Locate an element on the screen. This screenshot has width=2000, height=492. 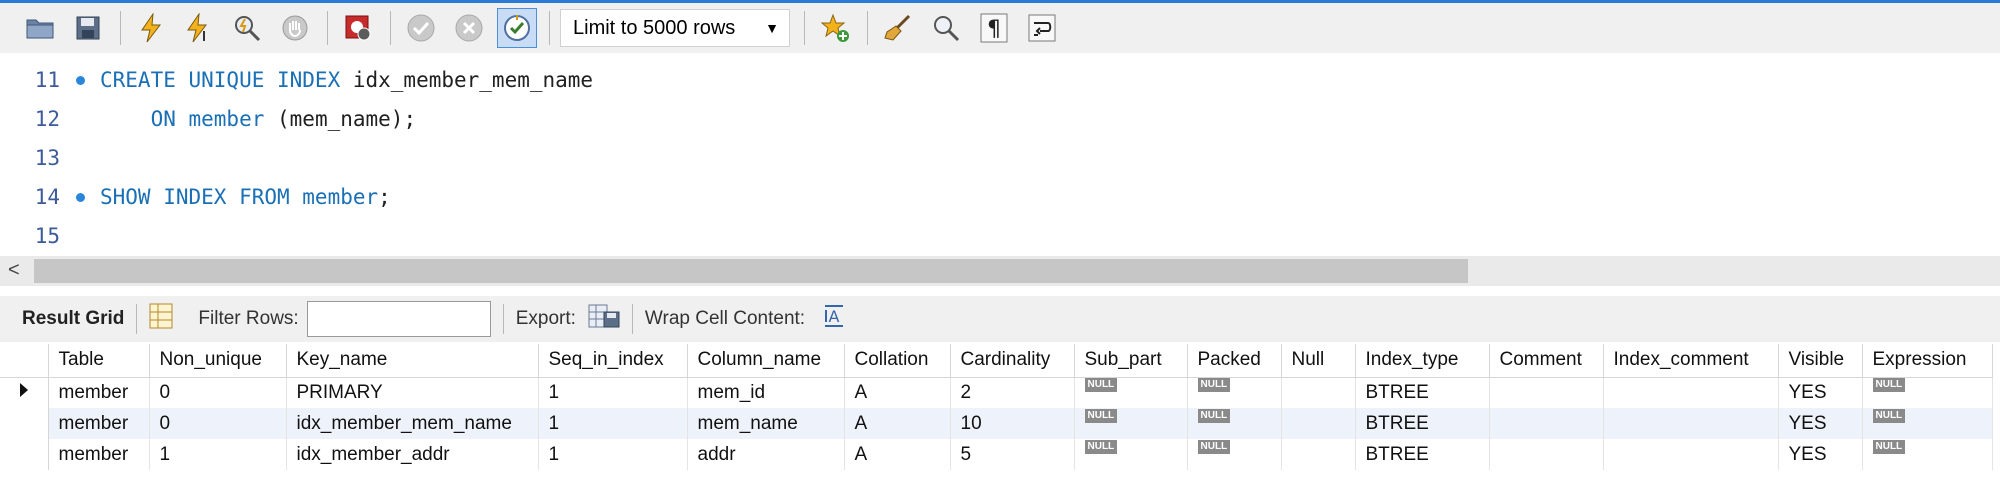
column-header-seq-in-index: Seq_in_index is located at coordinates (613, 361).